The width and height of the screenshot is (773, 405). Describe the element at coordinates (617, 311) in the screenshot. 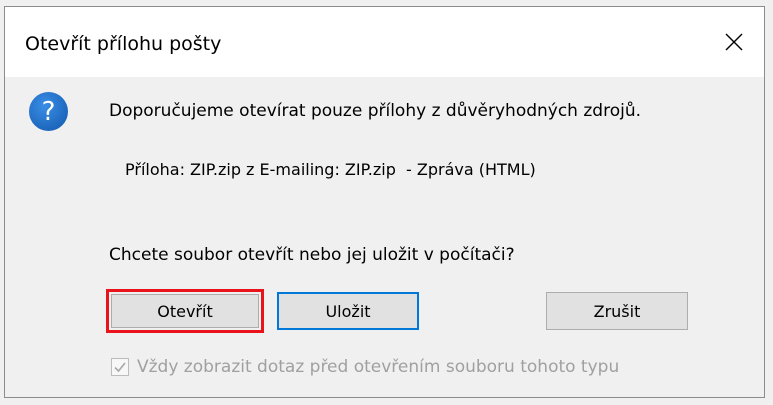

I see `cancel-button: Zrušit` at that location.